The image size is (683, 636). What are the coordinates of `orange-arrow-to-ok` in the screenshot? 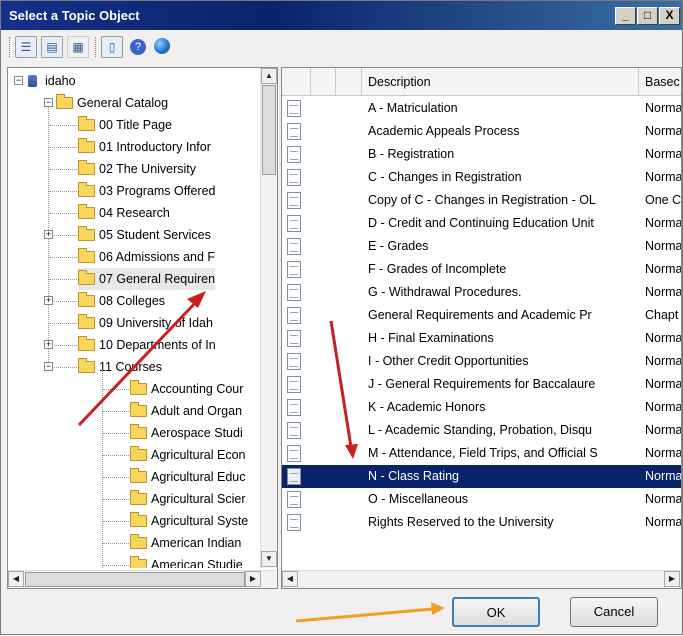 It's located at (364, 615).